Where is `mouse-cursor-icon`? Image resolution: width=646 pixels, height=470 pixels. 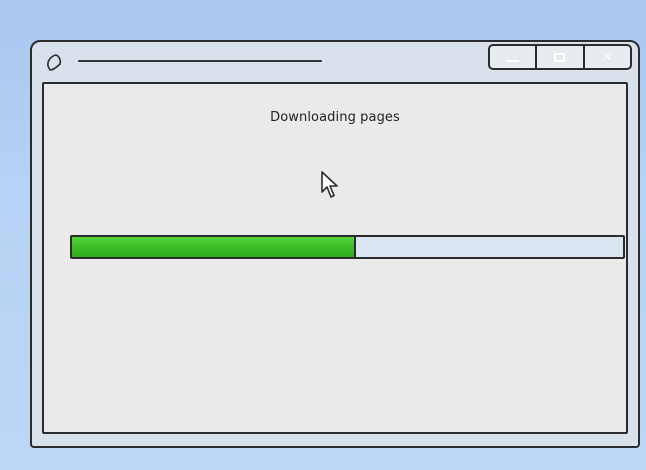
mouse-cursor-icon is located at coordinates (329, 184).